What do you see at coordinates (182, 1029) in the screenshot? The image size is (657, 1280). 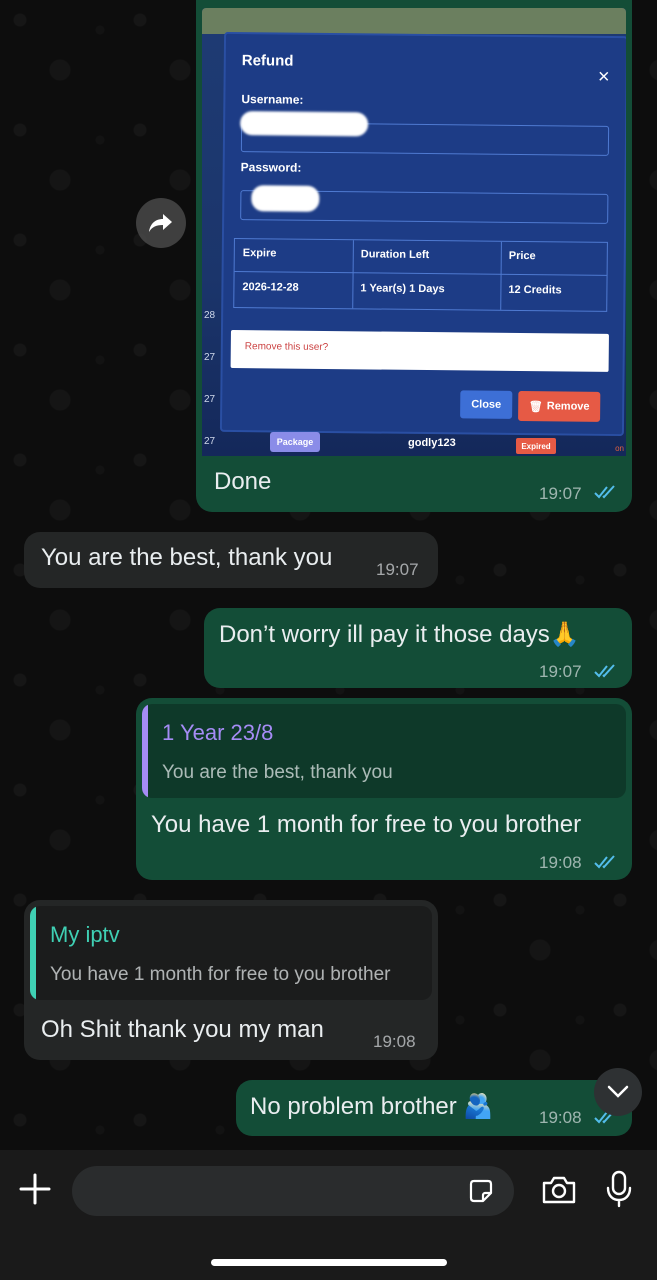 I see `message-text: Oh Shit thank you my man` at bounding box center [182, 1029].